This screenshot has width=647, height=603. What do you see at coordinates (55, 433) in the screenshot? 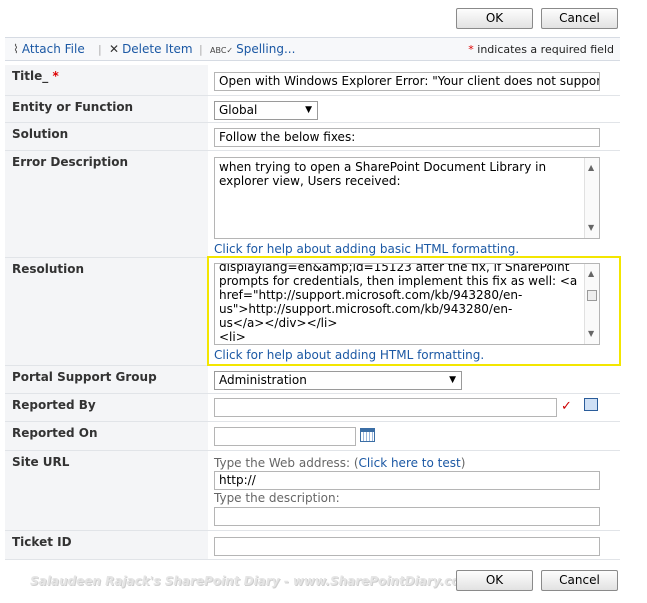
I see `reported-on-label: Reported On` at bounding box center [55, 433].